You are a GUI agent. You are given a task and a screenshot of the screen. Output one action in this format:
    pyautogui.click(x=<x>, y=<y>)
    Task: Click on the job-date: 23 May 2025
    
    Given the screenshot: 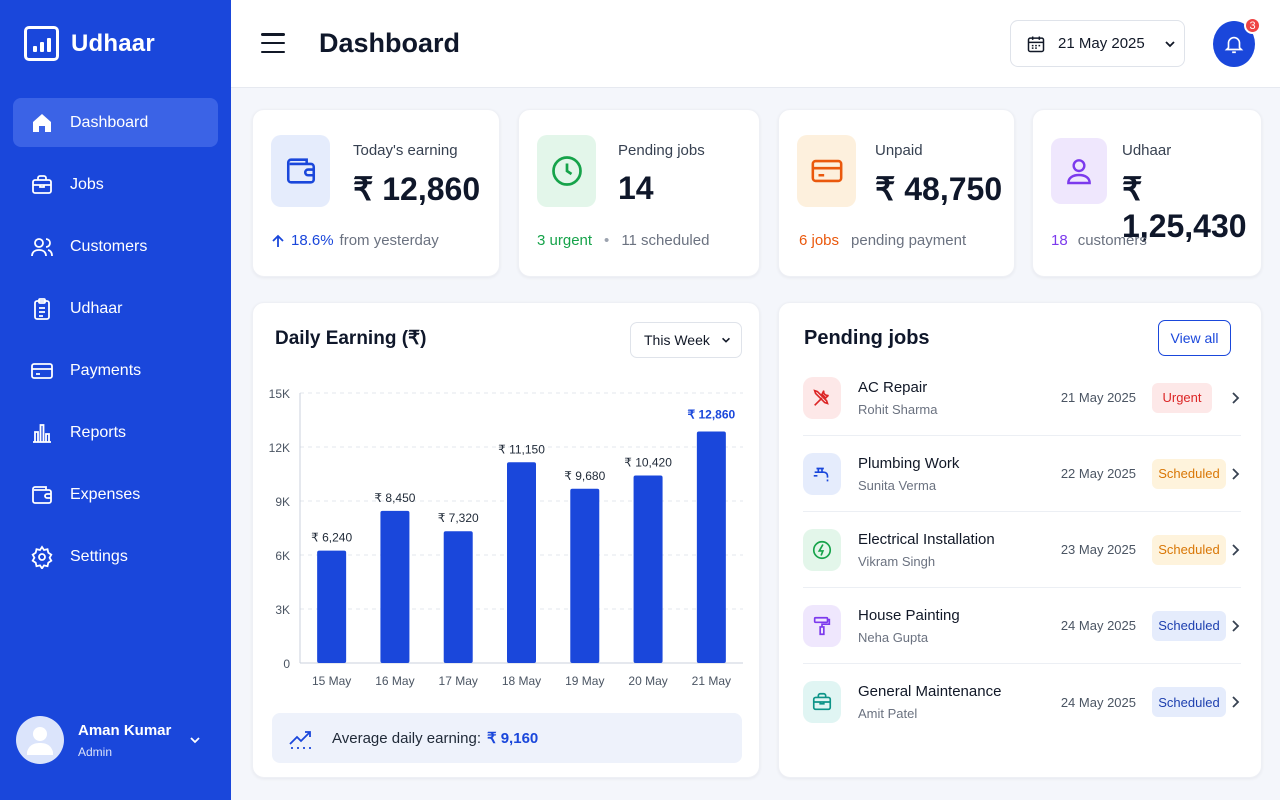 What is the action you would take?
    pyautogui.click(x=1098, y=549)
    